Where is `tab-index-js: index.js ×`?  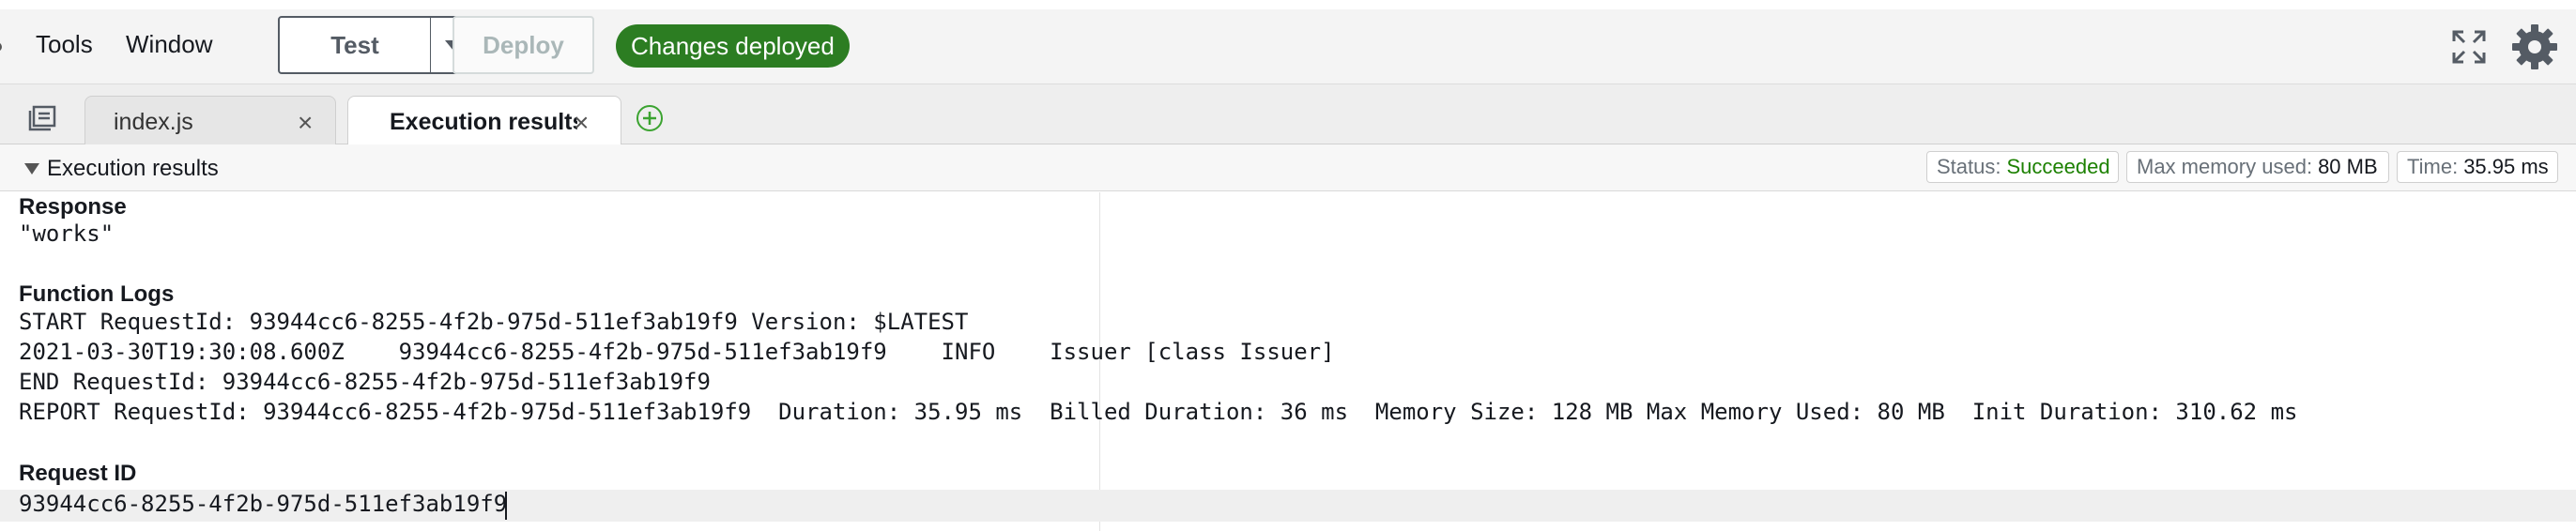
tab-index-js: index.js × is located at coordinates (210, 120).